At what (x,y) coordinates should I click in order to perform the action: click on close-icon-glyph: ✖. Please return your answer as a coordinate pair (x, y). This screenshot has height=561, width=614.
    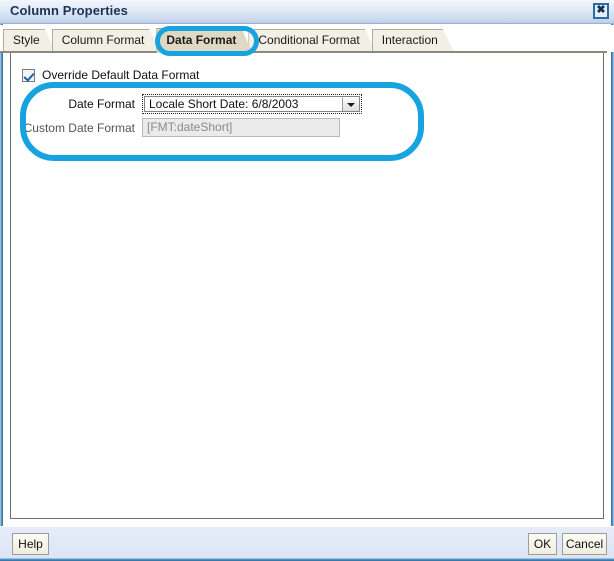
    Looking at the image, I should click on (601, 9).